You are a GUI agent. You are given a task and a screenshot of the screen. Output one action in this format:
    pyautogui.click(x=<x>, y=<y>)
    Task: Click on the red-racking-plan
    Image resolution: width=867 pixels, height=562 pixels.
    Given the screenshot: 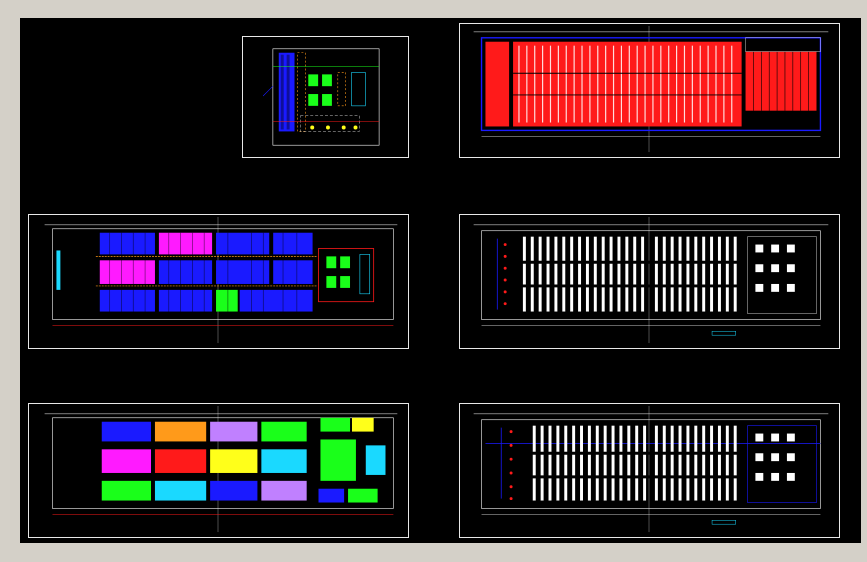 What is the action you would take?
    pyautogui.click(x=651, y=89)
    